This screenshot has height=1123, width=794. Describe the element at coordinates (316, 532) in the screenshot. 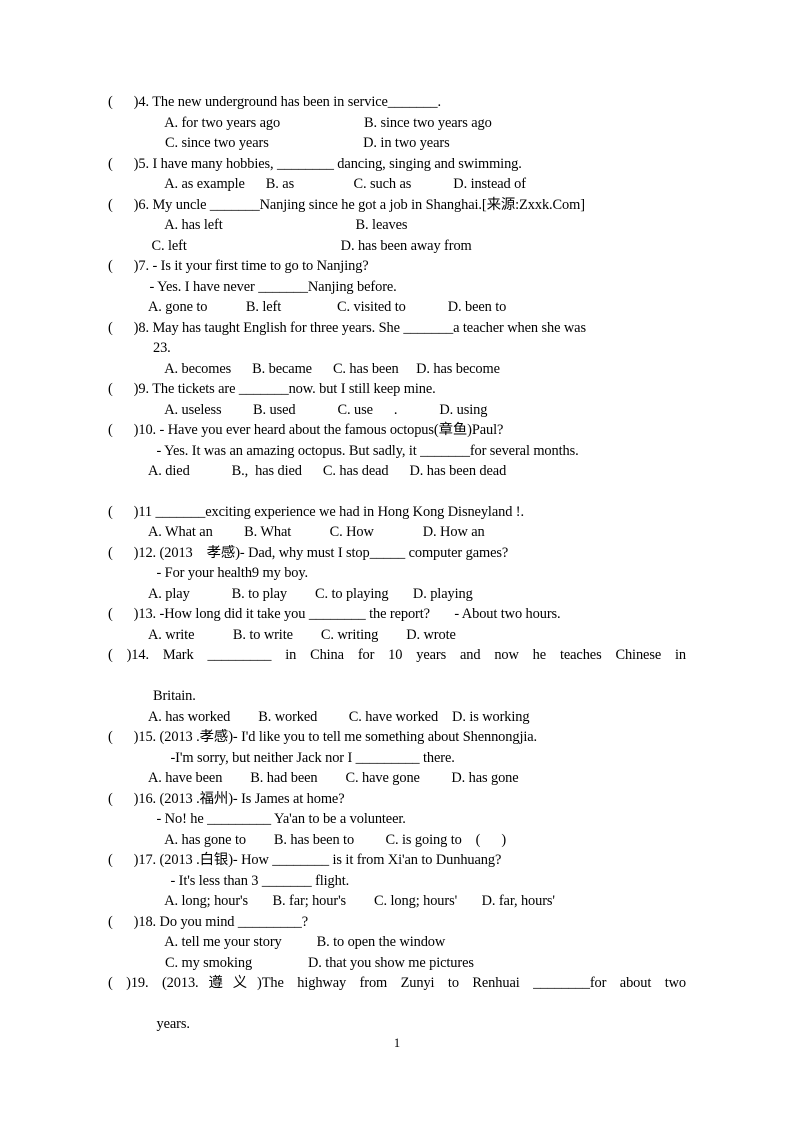

I see `question-options-row: A. What an B. What C. How D. How an` at that location.